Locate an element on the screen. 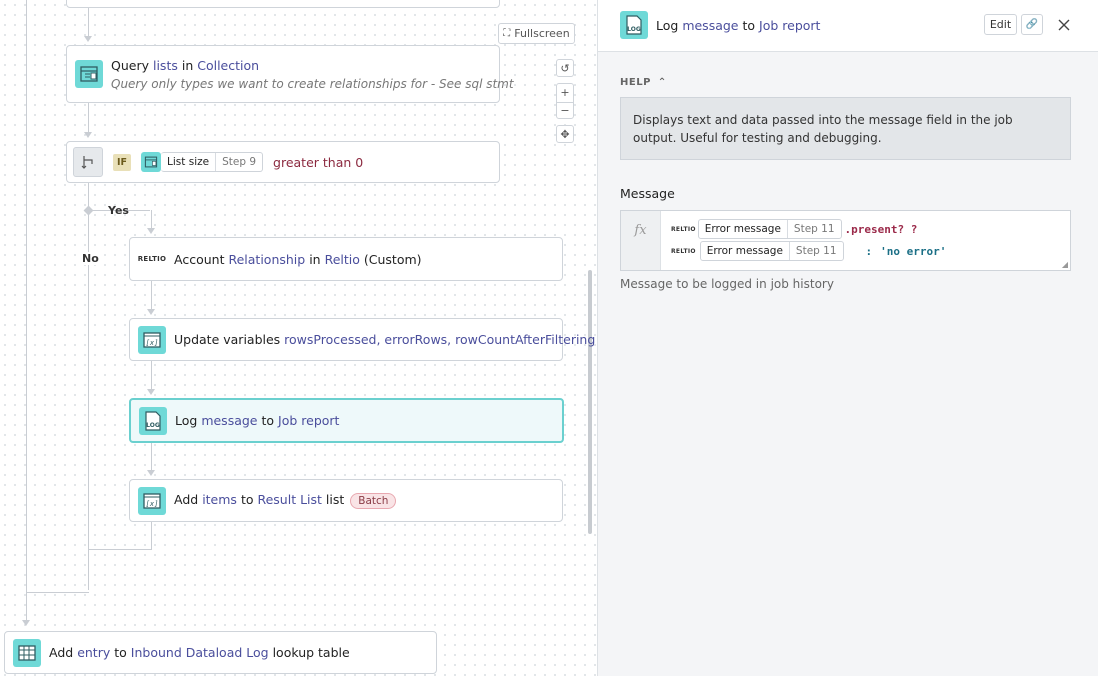 This screenshot has height=676, width=1098. step-if-condition: IF List size Step 9 greater than 0 is located at coordinates (283, 162).